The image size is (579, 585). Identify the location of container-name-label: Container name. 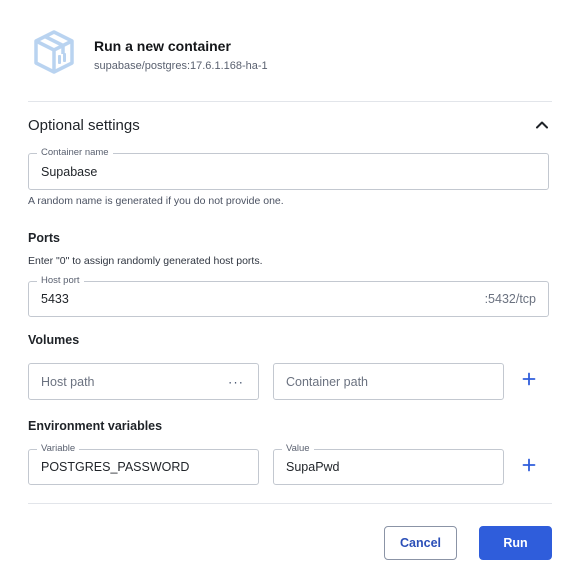
(75, 153).